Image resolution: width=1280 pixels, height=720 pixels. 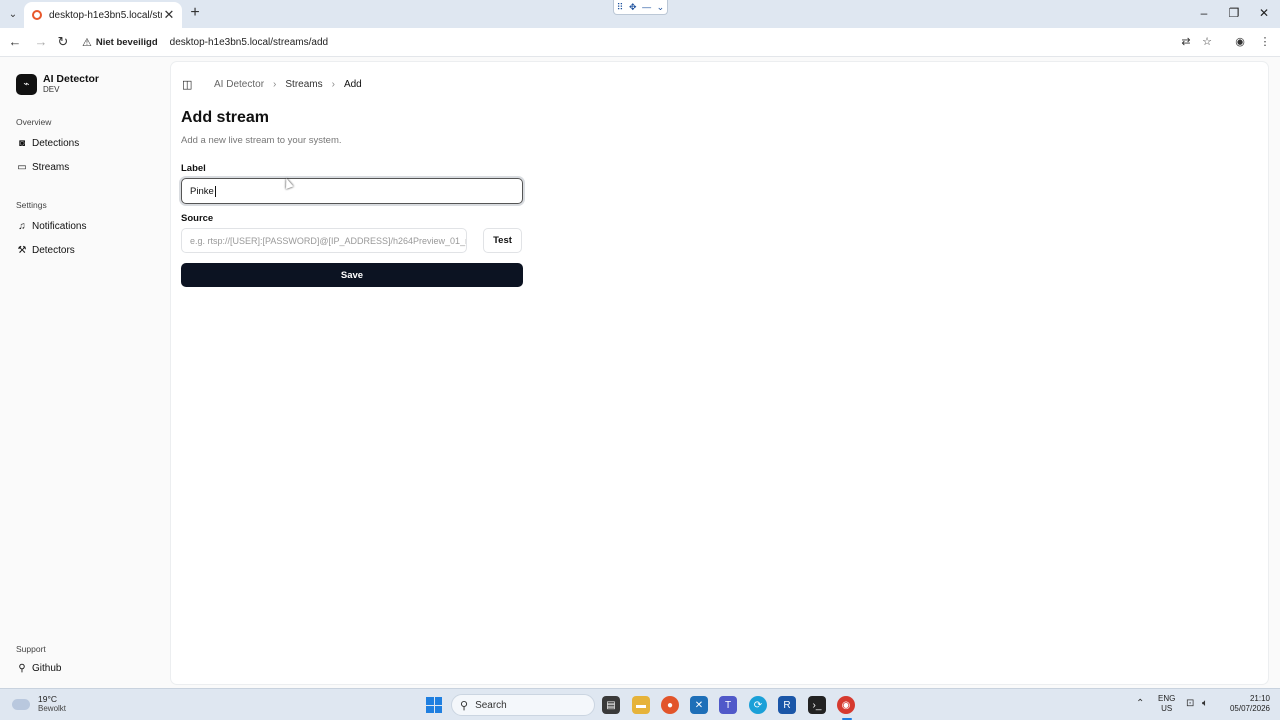 I want to click on language-bottom: US, so click(x=1167, y=708).